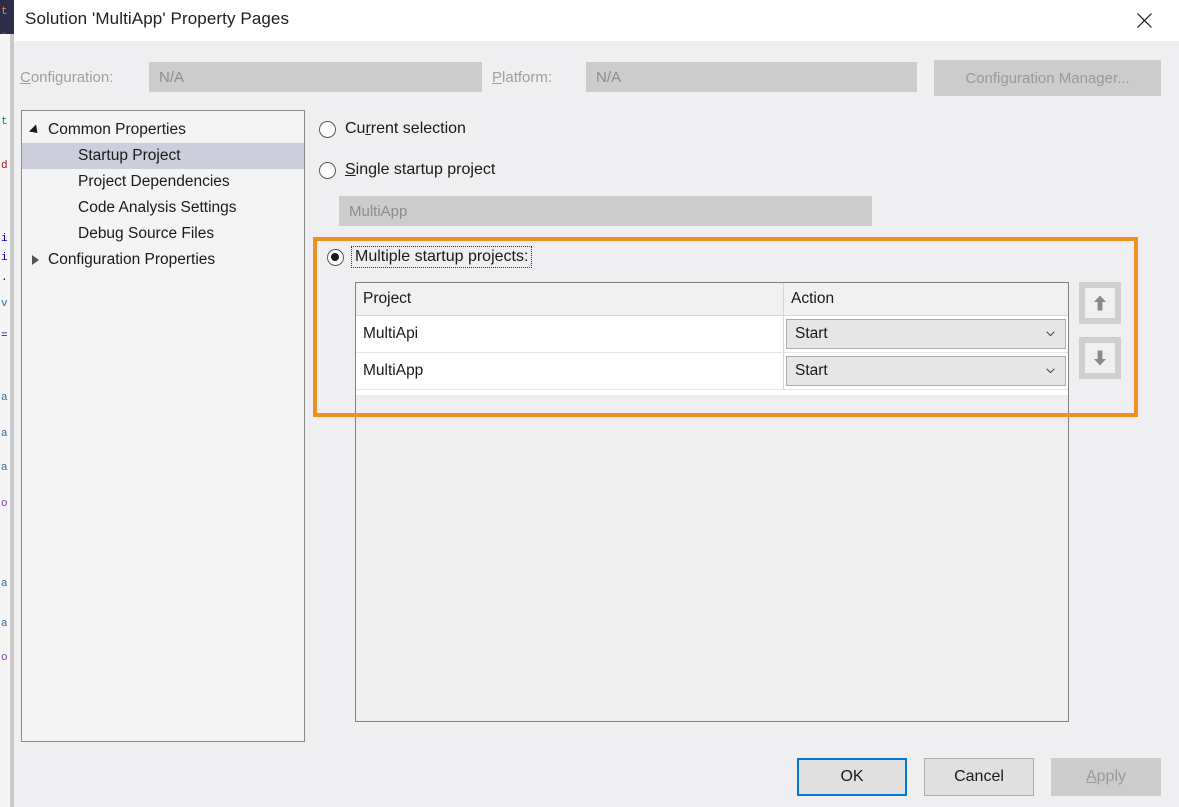 This screenshot has height=807, width=1179. I want to click on radio-circle-multiple-startup, so click(335, 257).